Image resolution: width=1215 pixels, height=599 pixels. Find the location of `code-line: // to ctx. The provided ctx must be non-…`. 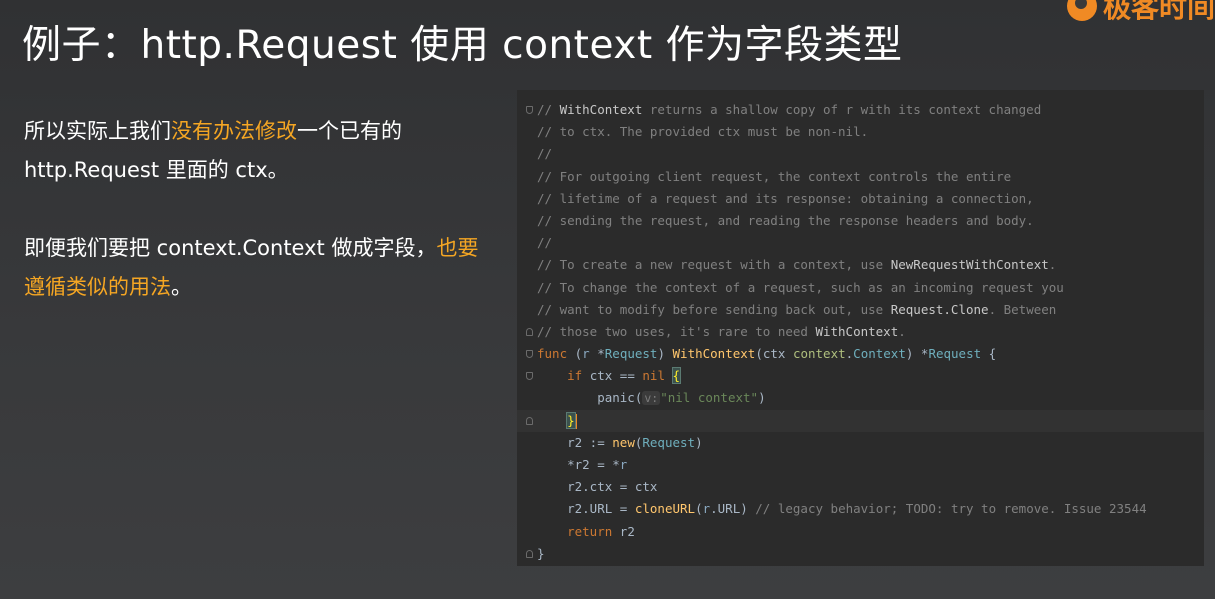

code-line: // to ctx. The provided ctx must be non-… is located at coordinates (860, 132).